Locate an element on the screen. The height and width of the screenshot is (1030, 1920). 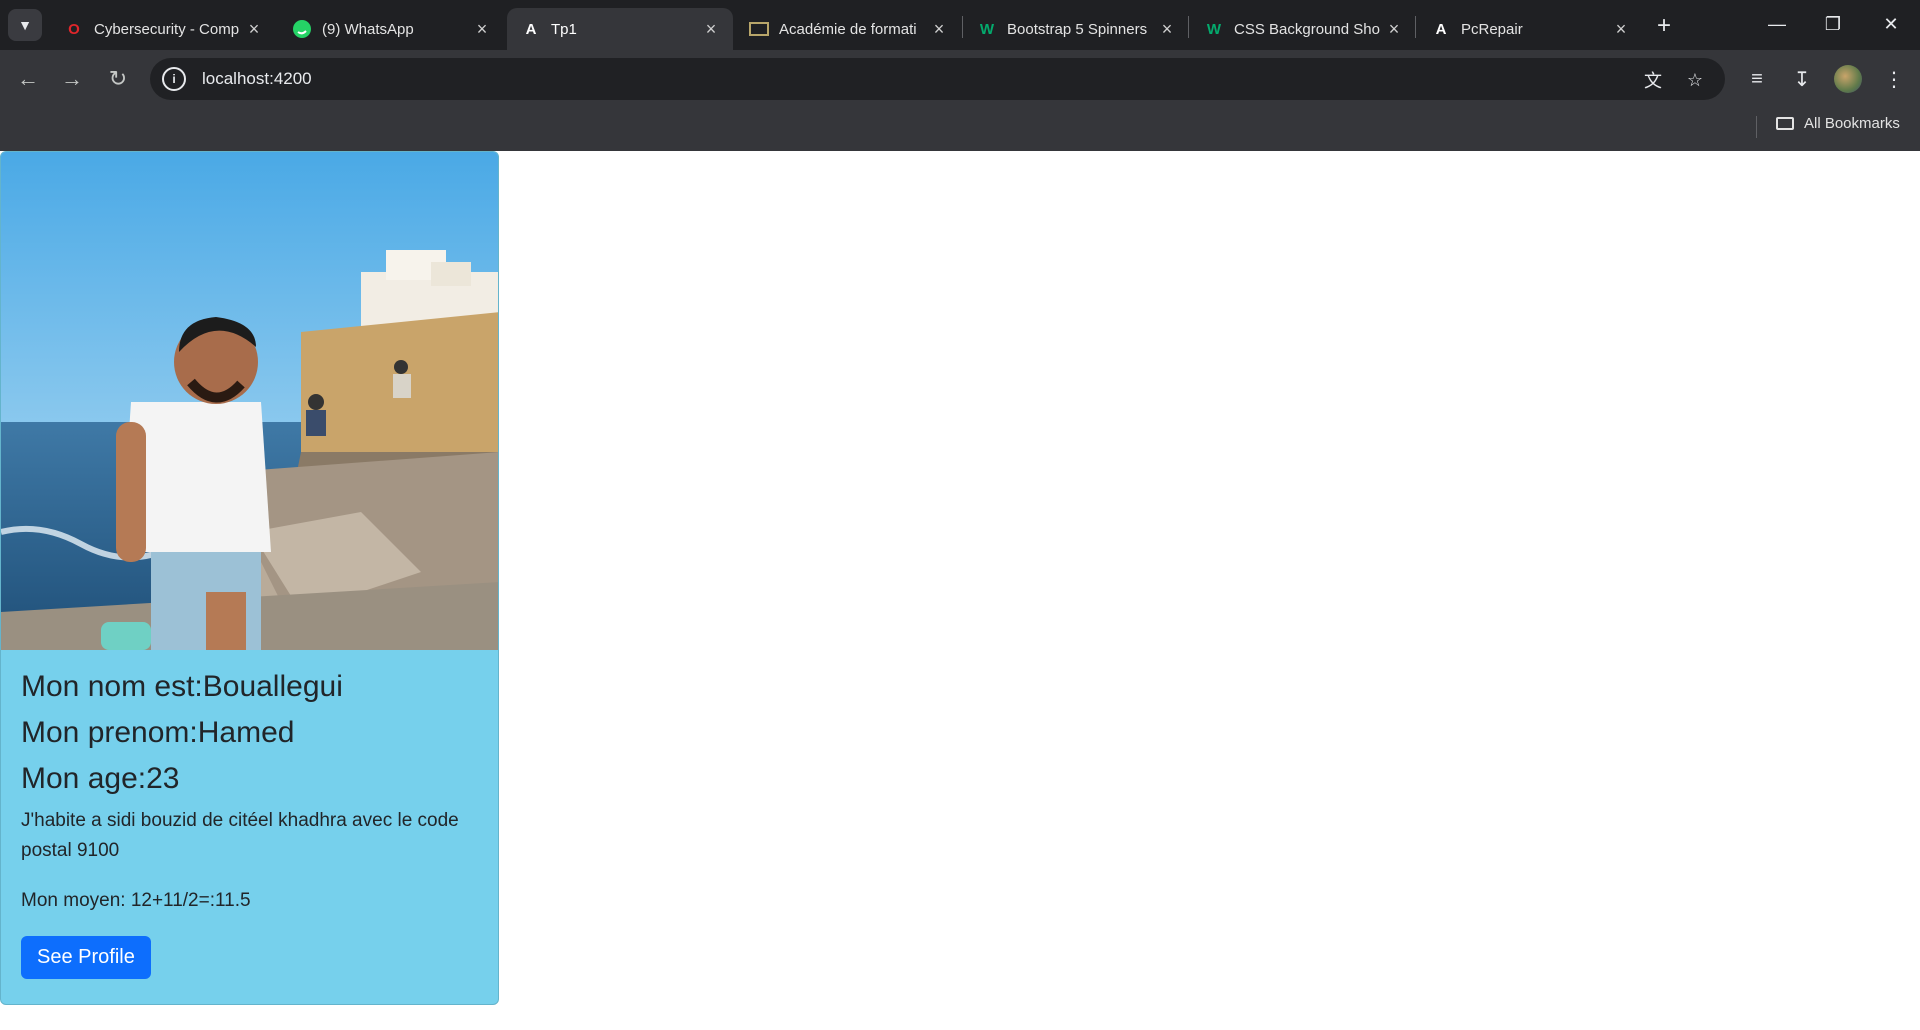
address-bar: i localhost:4200 文 ☆ is located at coordinates (937, 79).